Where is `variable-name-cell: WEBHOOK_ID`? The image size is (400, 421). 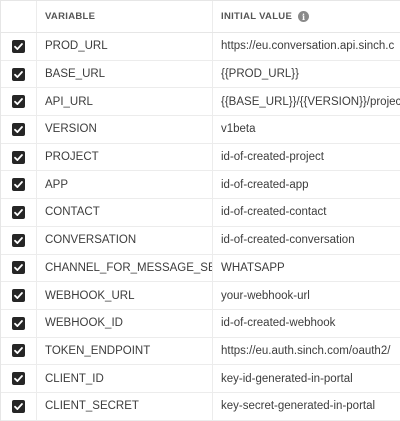 variable-name-cell: WEBHOOK_ID is located at coordinates (125, 323).